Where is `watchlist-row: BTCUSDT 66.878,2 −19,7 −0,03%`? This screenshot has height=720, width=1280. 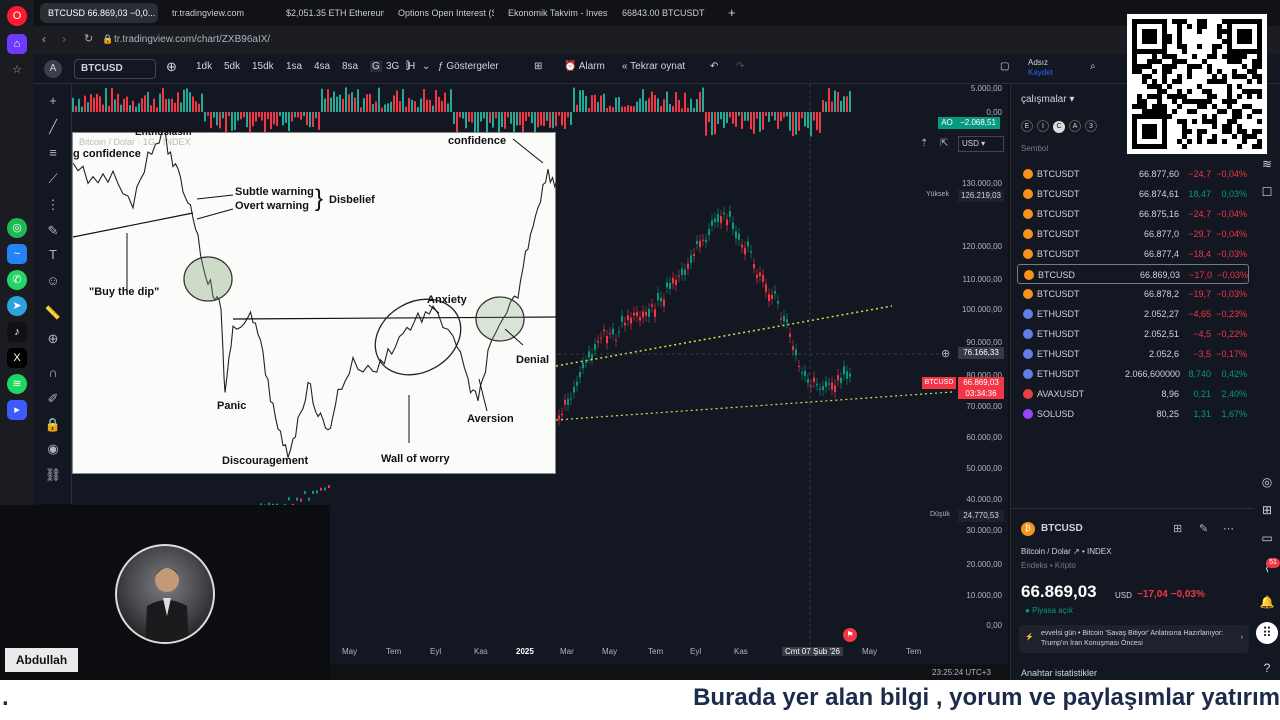
watchlist-row: BTCUSDT 66.878,2 −19,7 −0,03% is located at coordinates (1133, 294).